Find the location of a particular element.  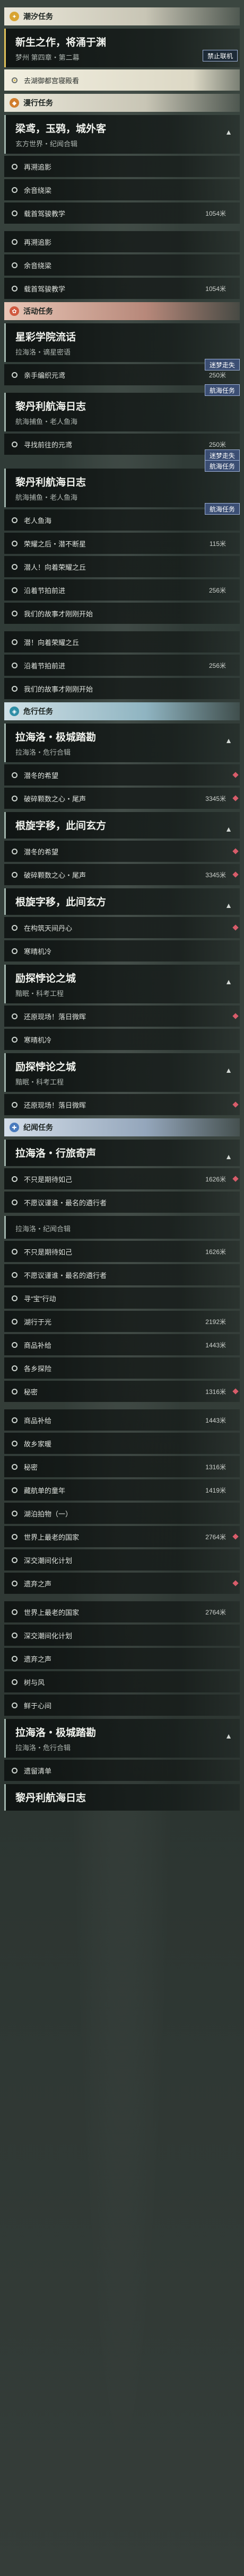

section-event-quests: ✿ 活动任务 is located at coordinates (122, 311).